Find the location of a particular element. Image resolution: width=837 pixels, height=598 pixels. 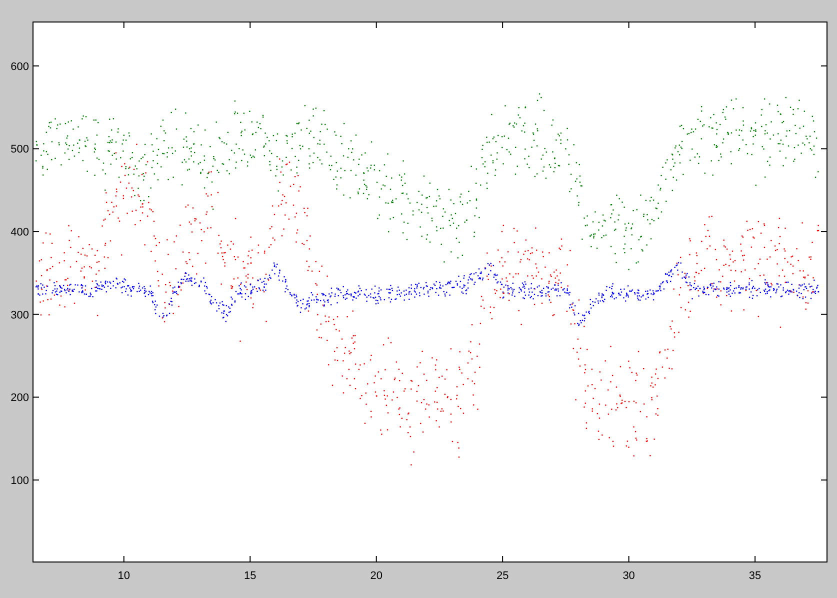

tick-label: 400 is located at coordinates (19, 232).